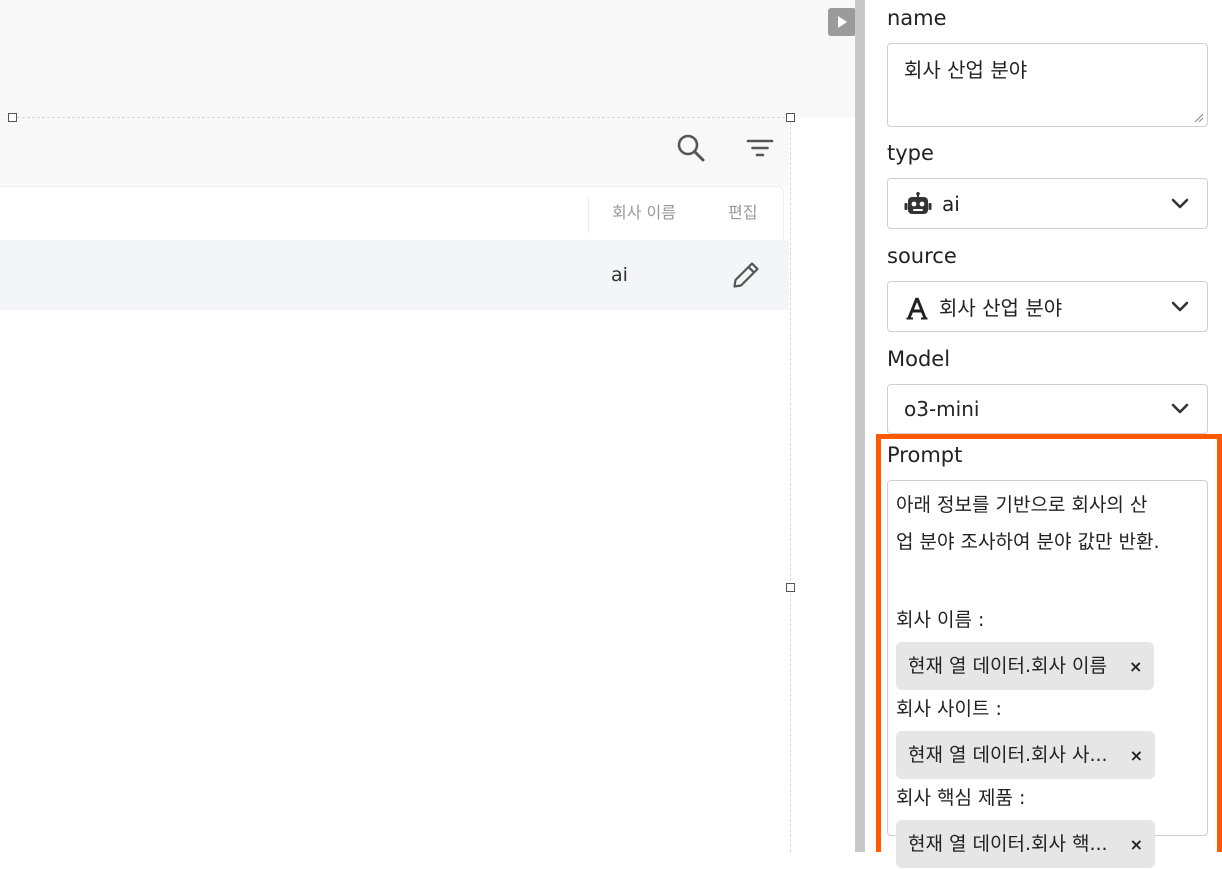  Describe the element at coordinates (790, 117) in the screenshot. I see `resize-handle-top-right` at that location.